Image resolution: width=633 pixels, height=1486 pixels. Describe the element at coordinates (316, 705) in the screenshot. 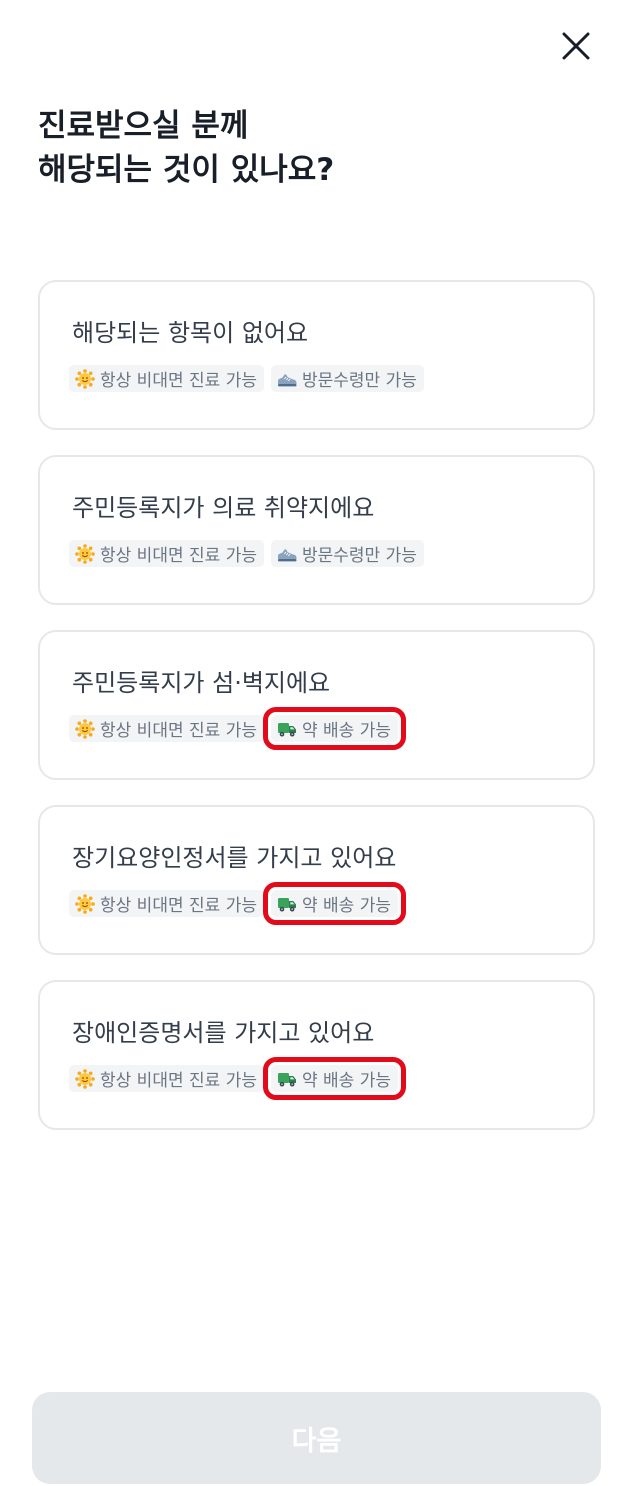

I see `option-card: 주민등록지가 섬·벽지에요항상 비대면 진료 가능 약 배송 가능` at that location.